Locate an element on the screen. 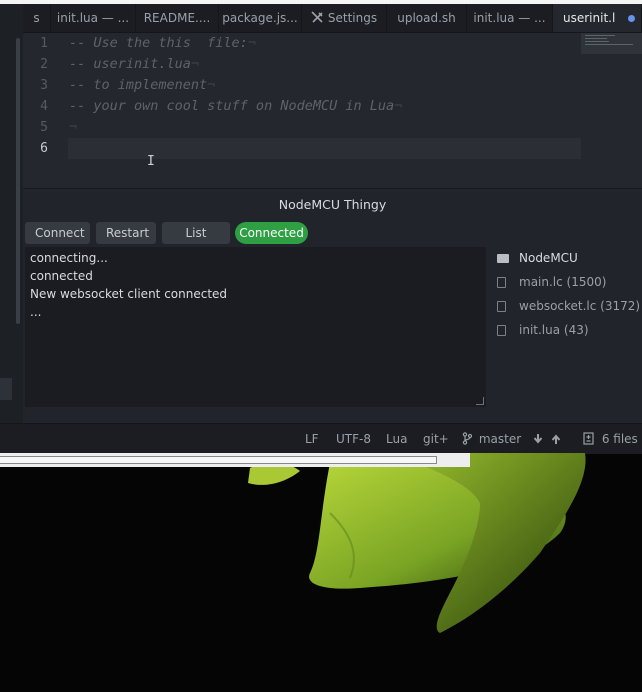  encoding-indicator: UTF-8 is located at coordinates (353, 439).